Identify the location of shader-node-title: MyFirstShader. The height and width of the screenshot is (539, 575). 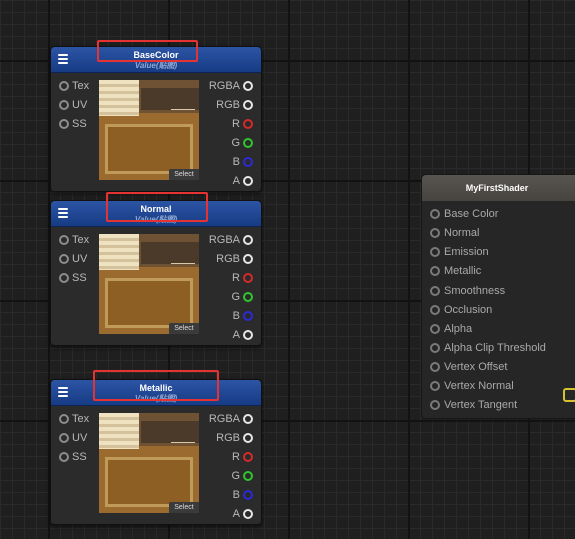
(498, 188).